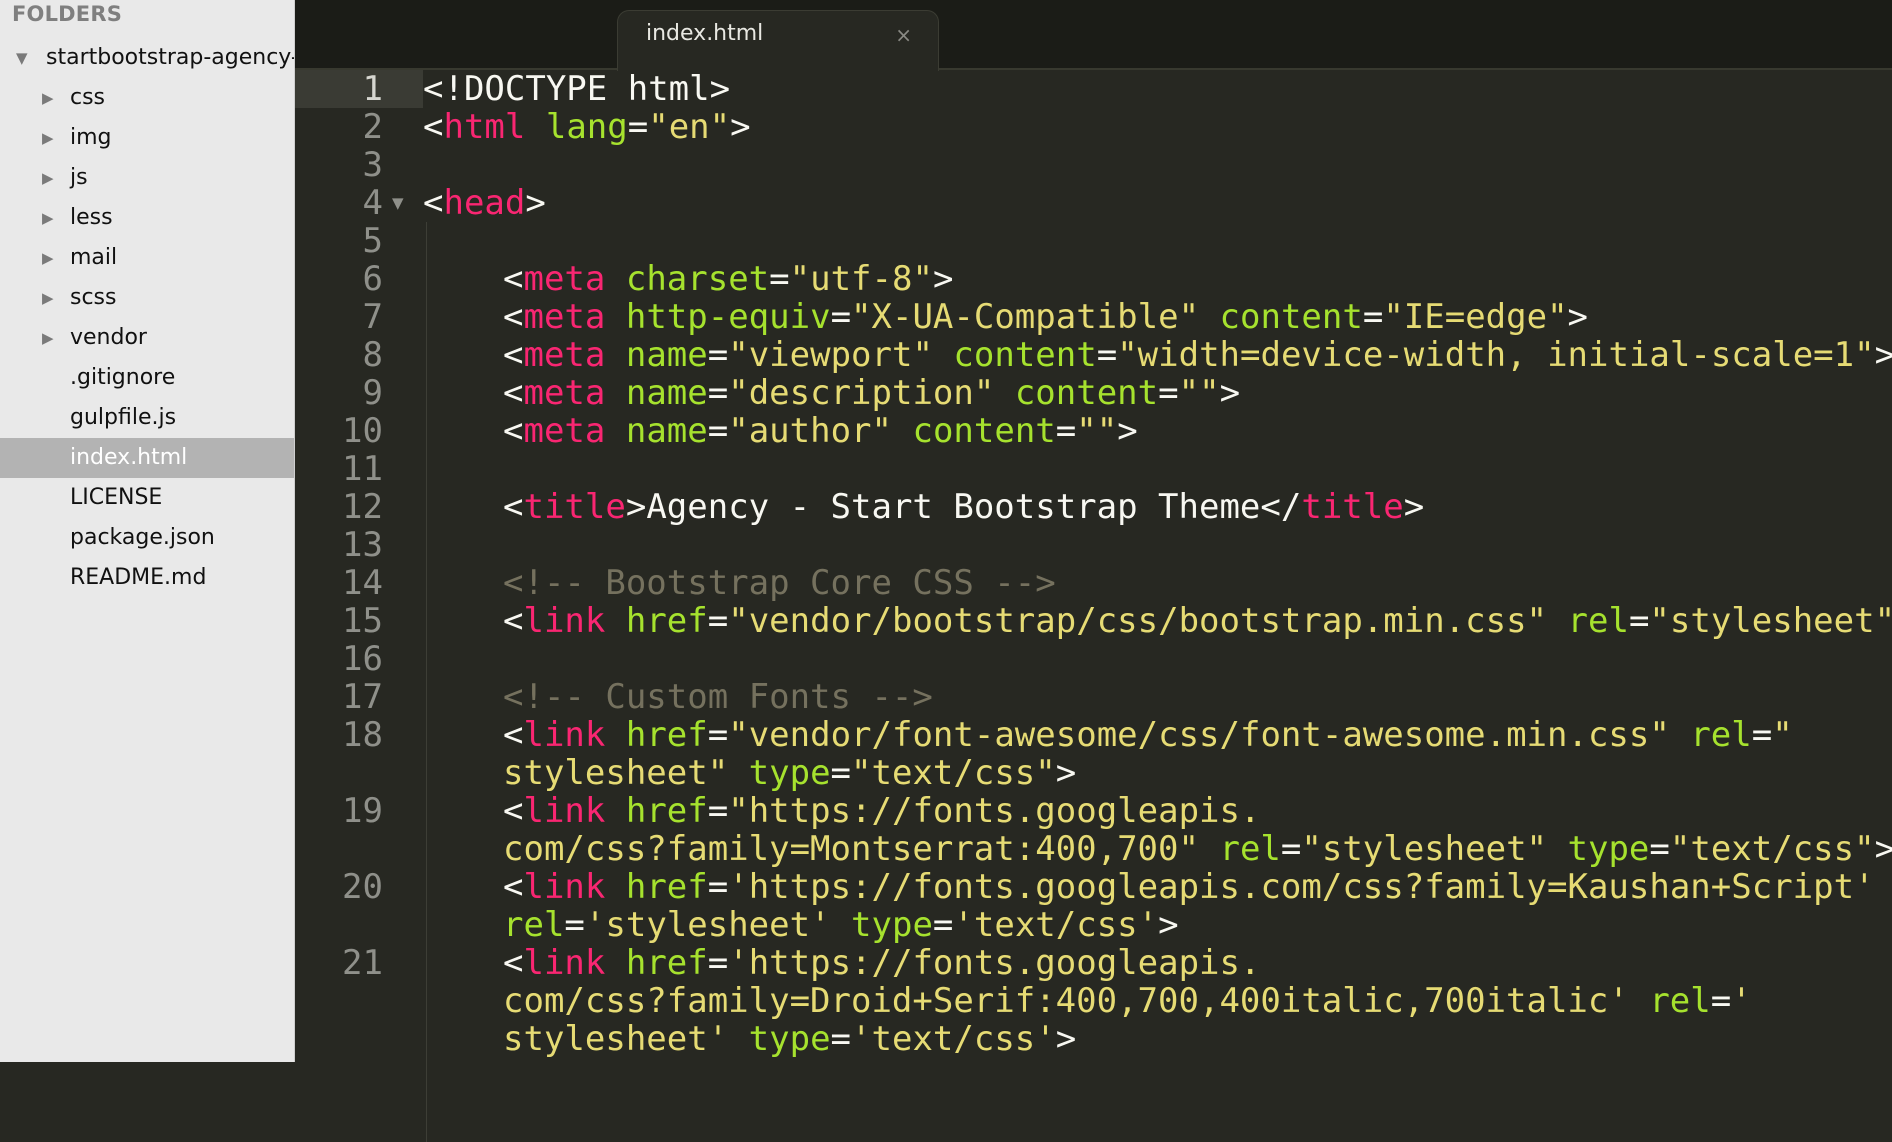 This screenshot has width=1892, height=1142. Describe the element at coordinates (147, 138) in the screenshot. I see `tree-folder-item: ▶ img` at that location.